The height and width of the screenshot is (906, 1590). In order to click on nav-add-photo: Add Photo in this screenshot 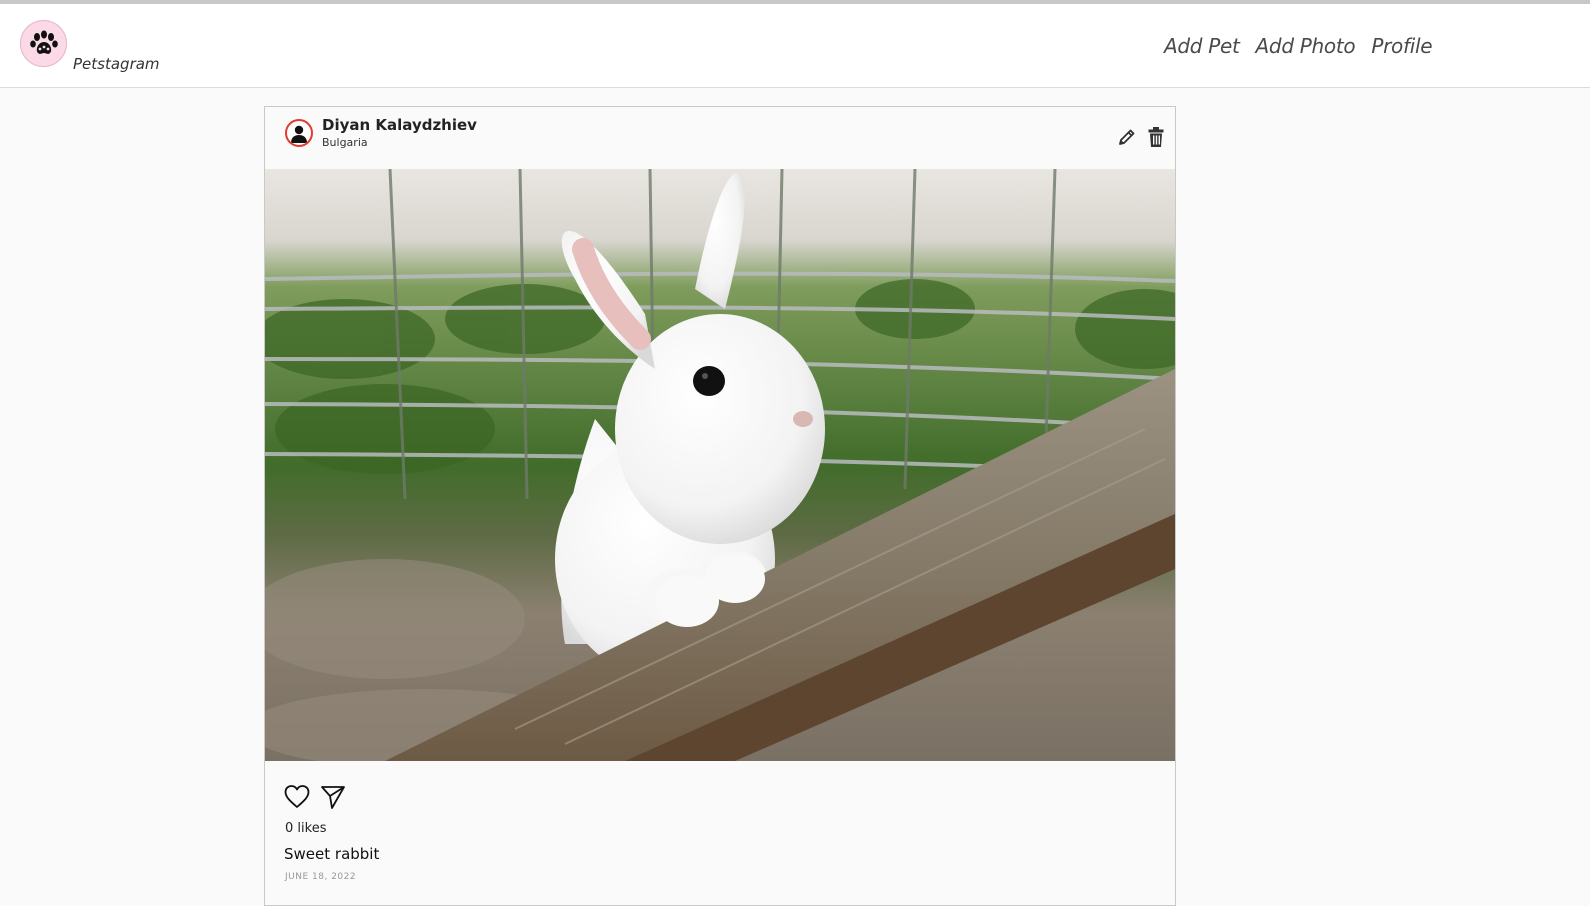, I will do `click(1306, 46)`.